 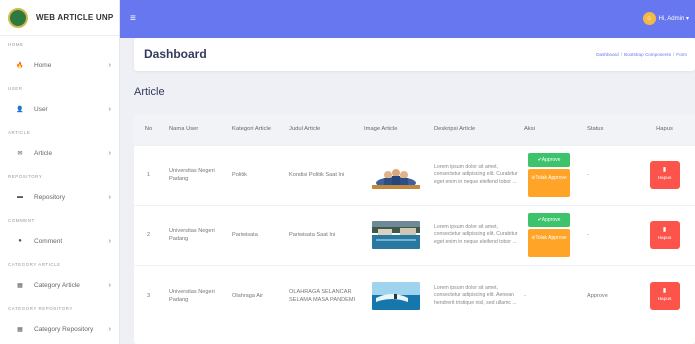 I want to click on column-header: Nama User, so click(x=194, y=129).